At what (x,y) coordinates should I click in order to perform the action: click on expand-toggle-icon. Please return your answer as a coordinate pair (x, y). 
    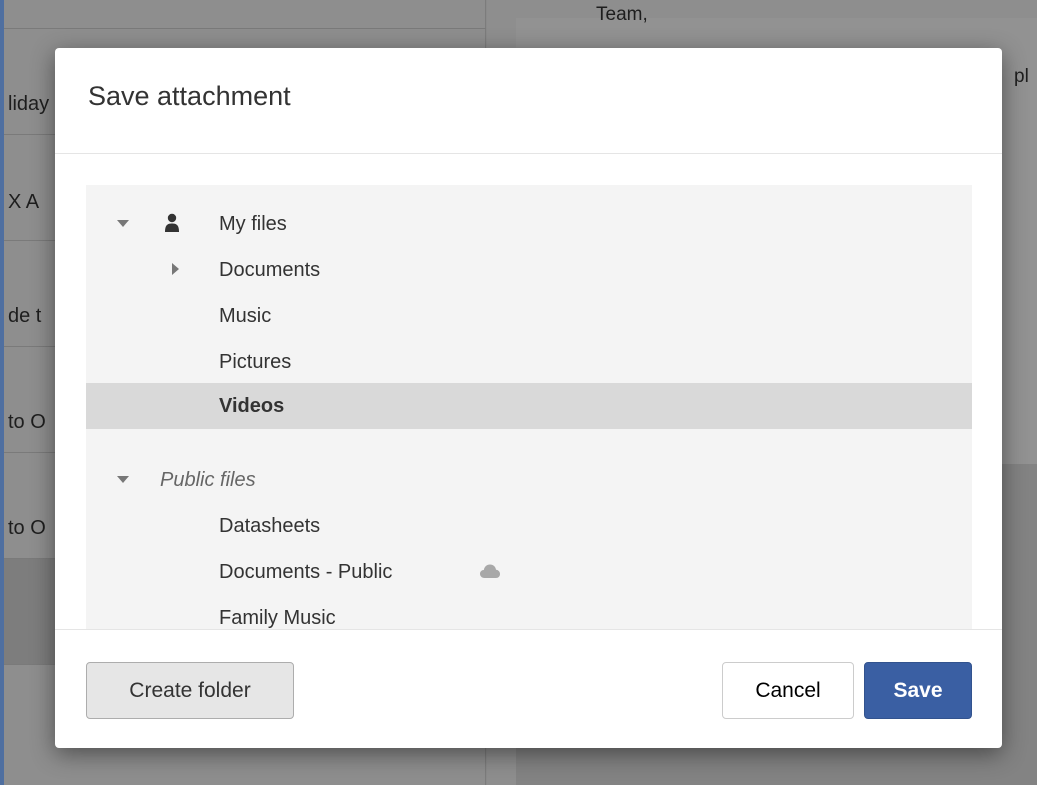
    Looking at the image, I should click on (175, 269).